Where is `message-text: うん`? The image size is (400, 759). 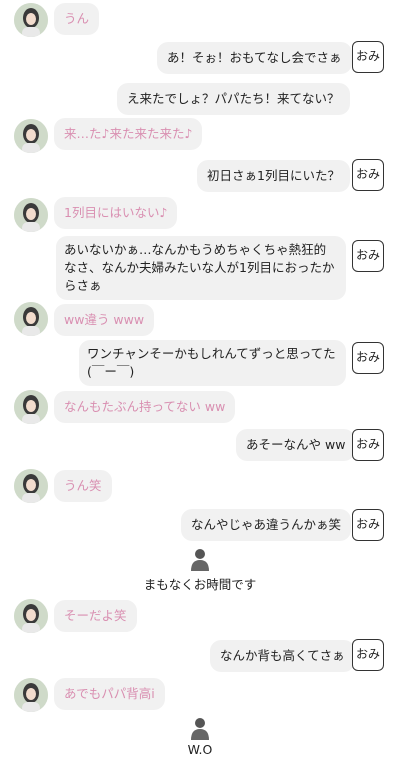
message-text: うん is located at coordinates (77, 18).